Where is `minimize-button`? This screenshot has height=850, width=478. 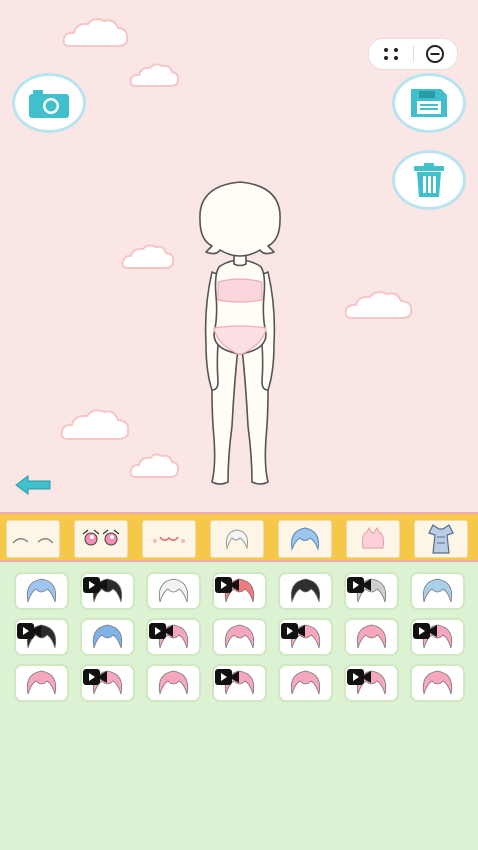
minimize-button is located at coordinates (436, 54).